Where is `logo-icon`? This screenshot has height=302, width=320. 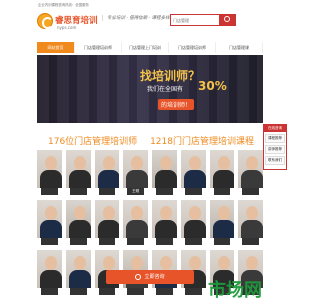
logo-icon is located at coordinates (45, 21).